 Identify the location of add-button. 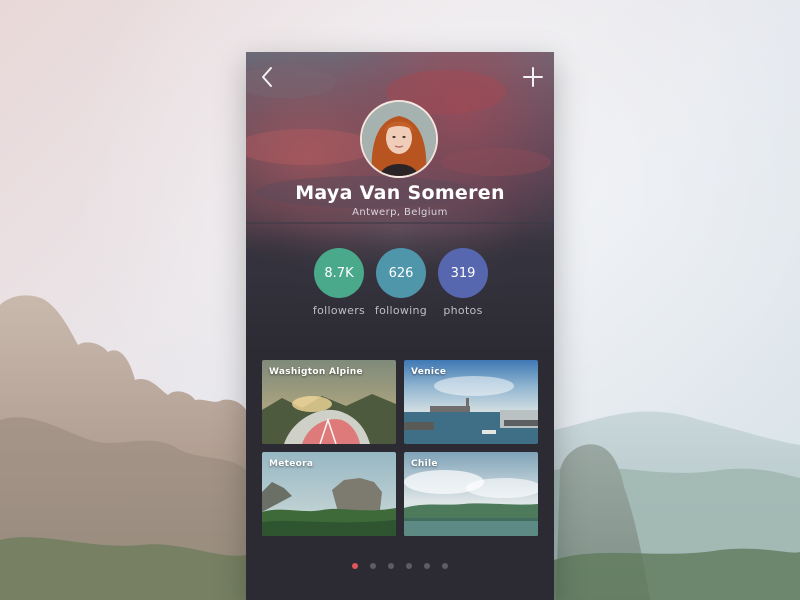
(533, 77).